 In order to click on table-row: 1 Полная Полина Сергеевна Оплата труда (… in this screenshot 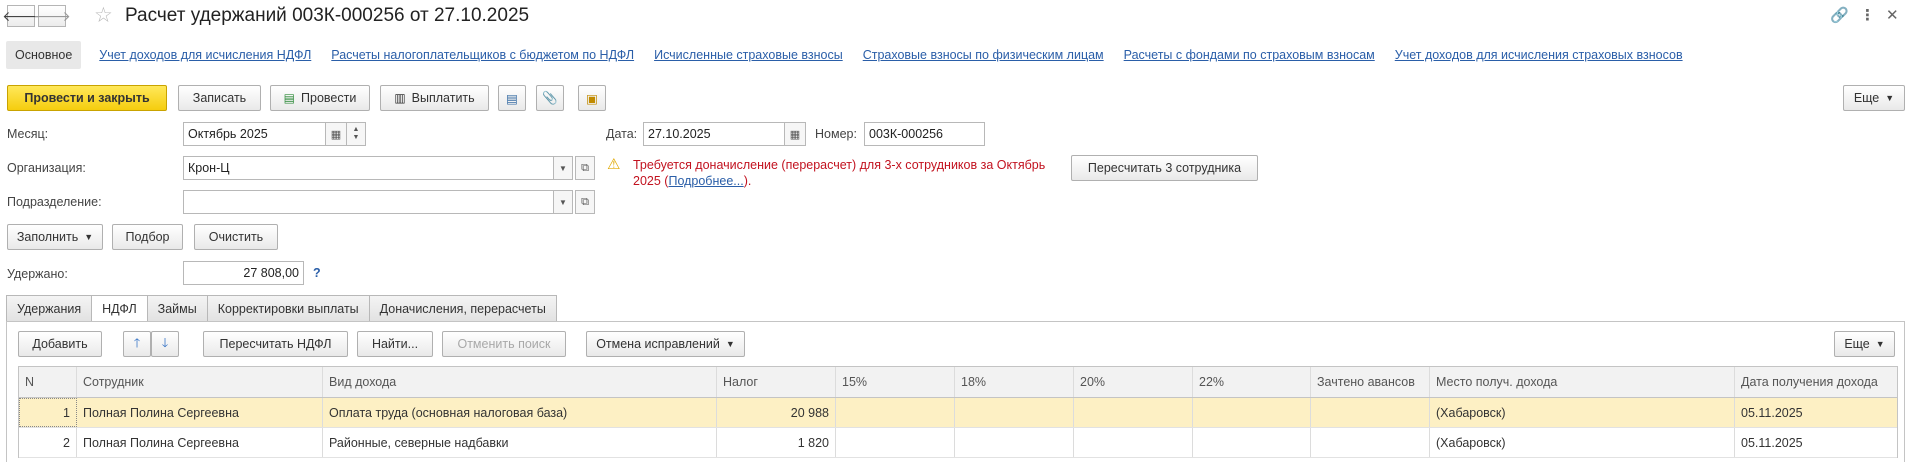, I will do `click(958, 413)`.